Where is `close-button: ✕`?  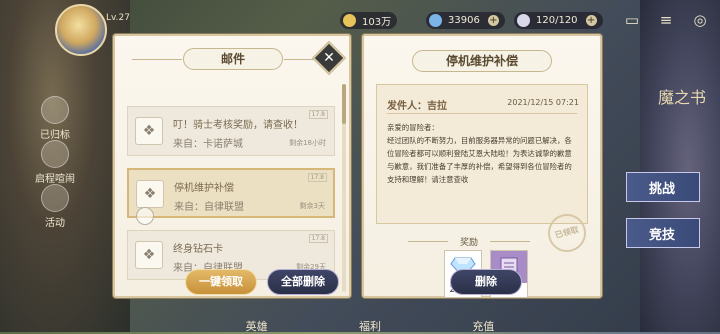
close-button: ✕ is located at coordinates (329, 58).